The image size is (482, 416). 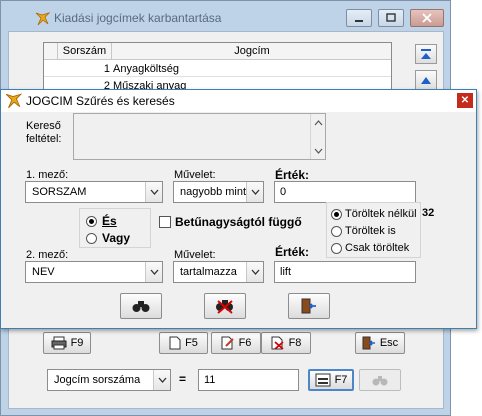 I want to click on row-name: Anyagköltség, so click(x=146, y=69).